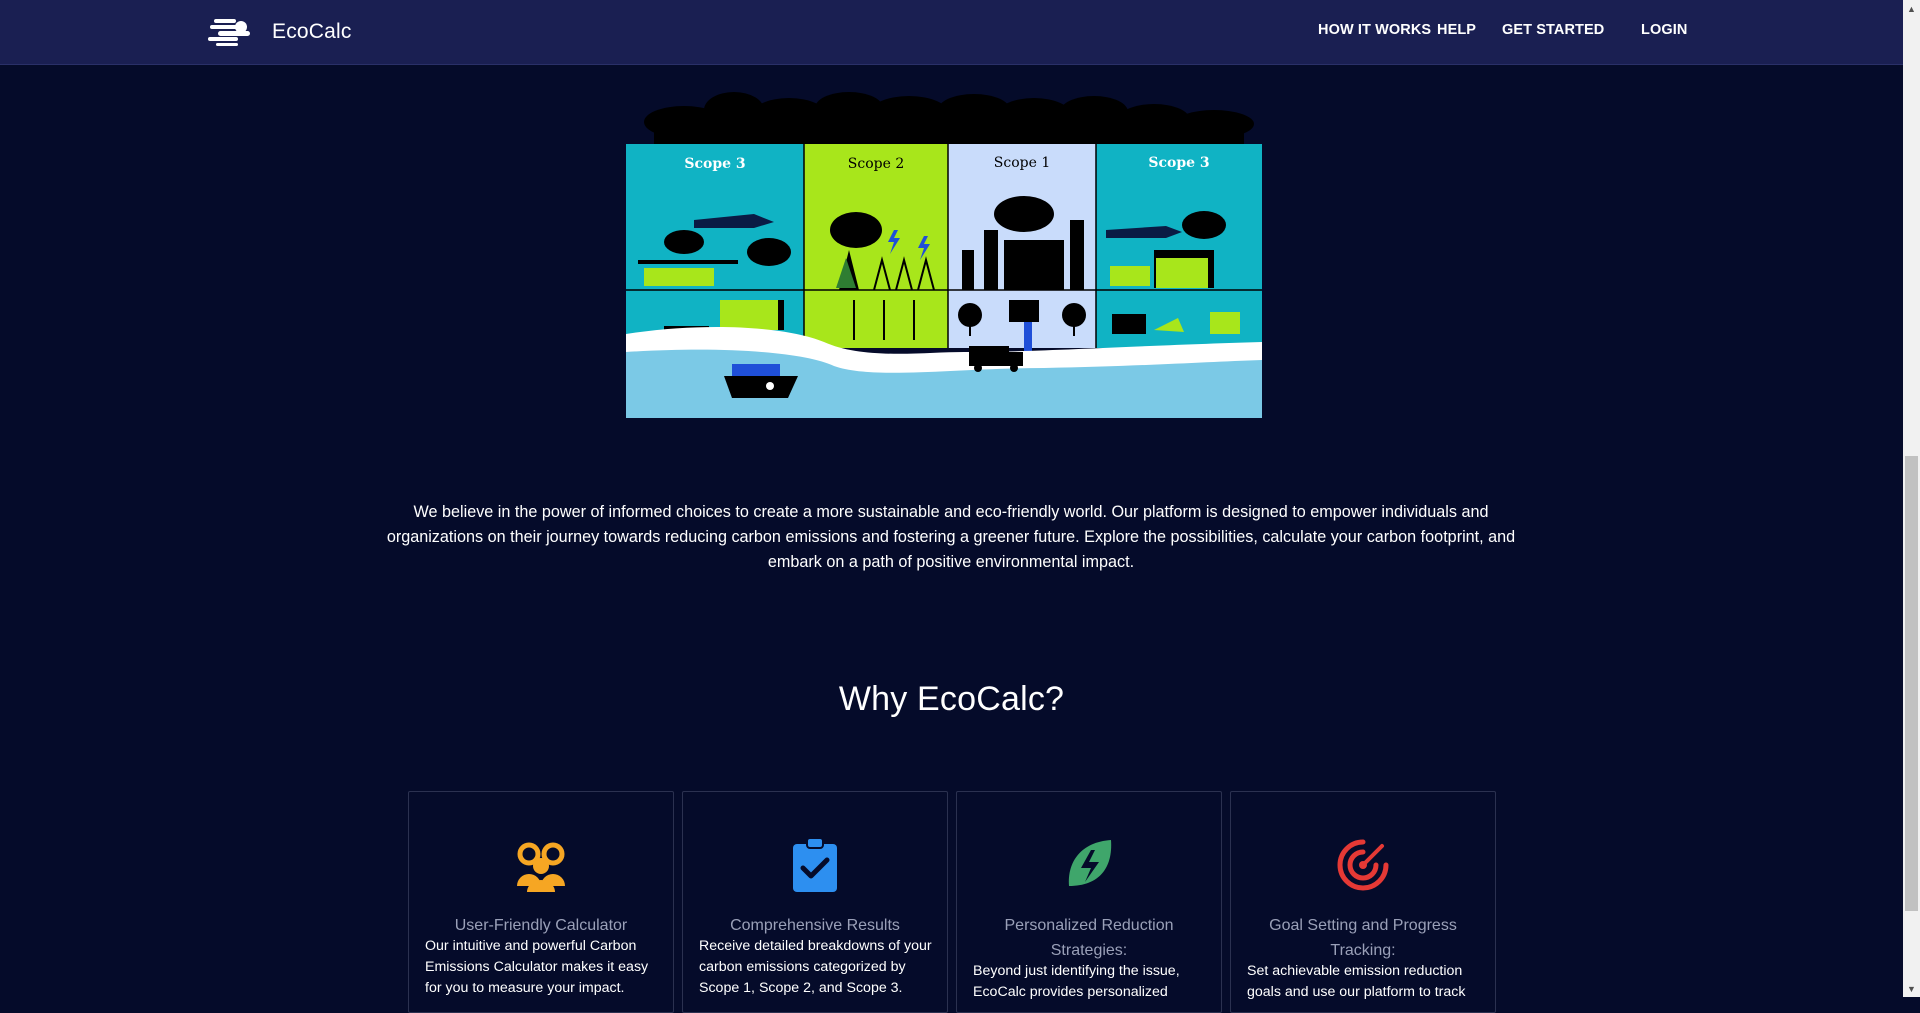 Image resolution: width=1920 pixels, height=1013 pixels. What do you see at coordinates (1553, 30) in the screenshot?
I see `nav-get-started: GET STARTED` at bounding box center [1553, 30].